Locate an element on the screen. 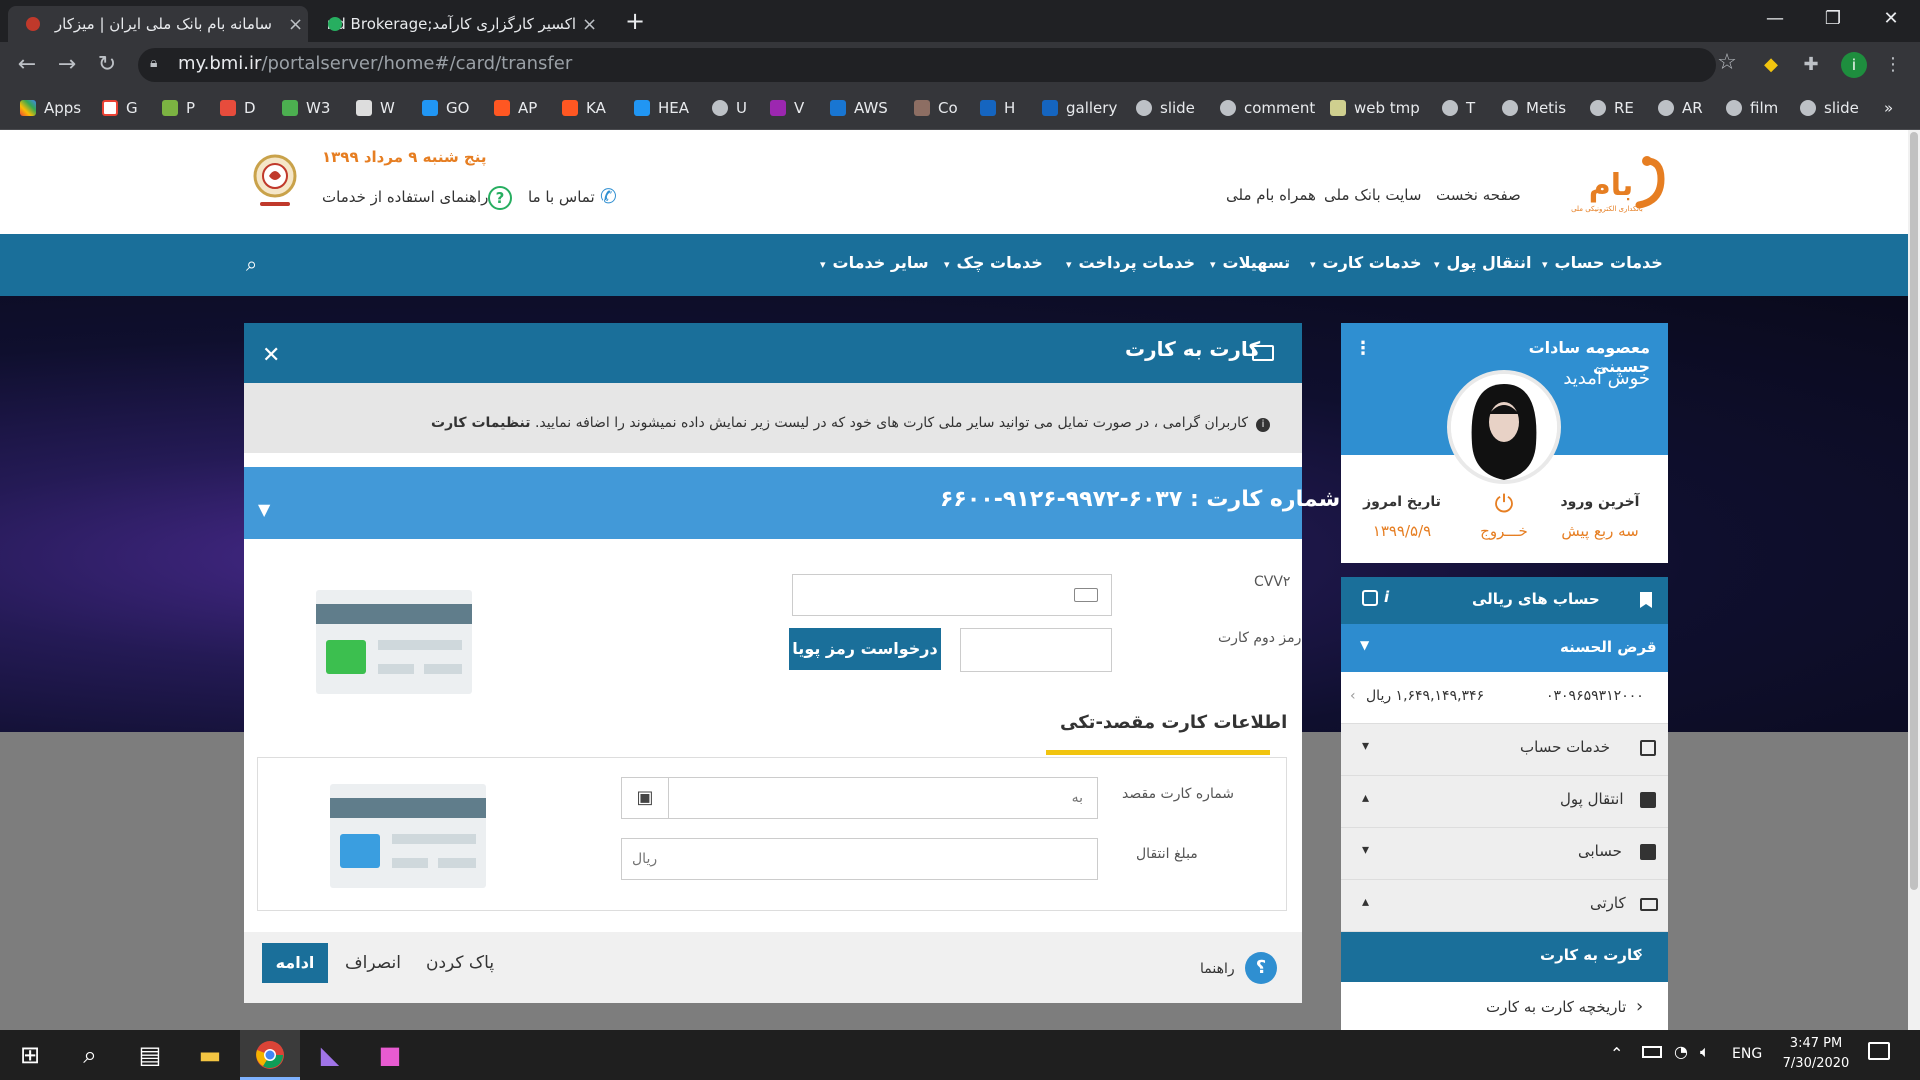  request-dynamic-pin-button: درخواست رمز پویا is located at coordinates (865, 649).